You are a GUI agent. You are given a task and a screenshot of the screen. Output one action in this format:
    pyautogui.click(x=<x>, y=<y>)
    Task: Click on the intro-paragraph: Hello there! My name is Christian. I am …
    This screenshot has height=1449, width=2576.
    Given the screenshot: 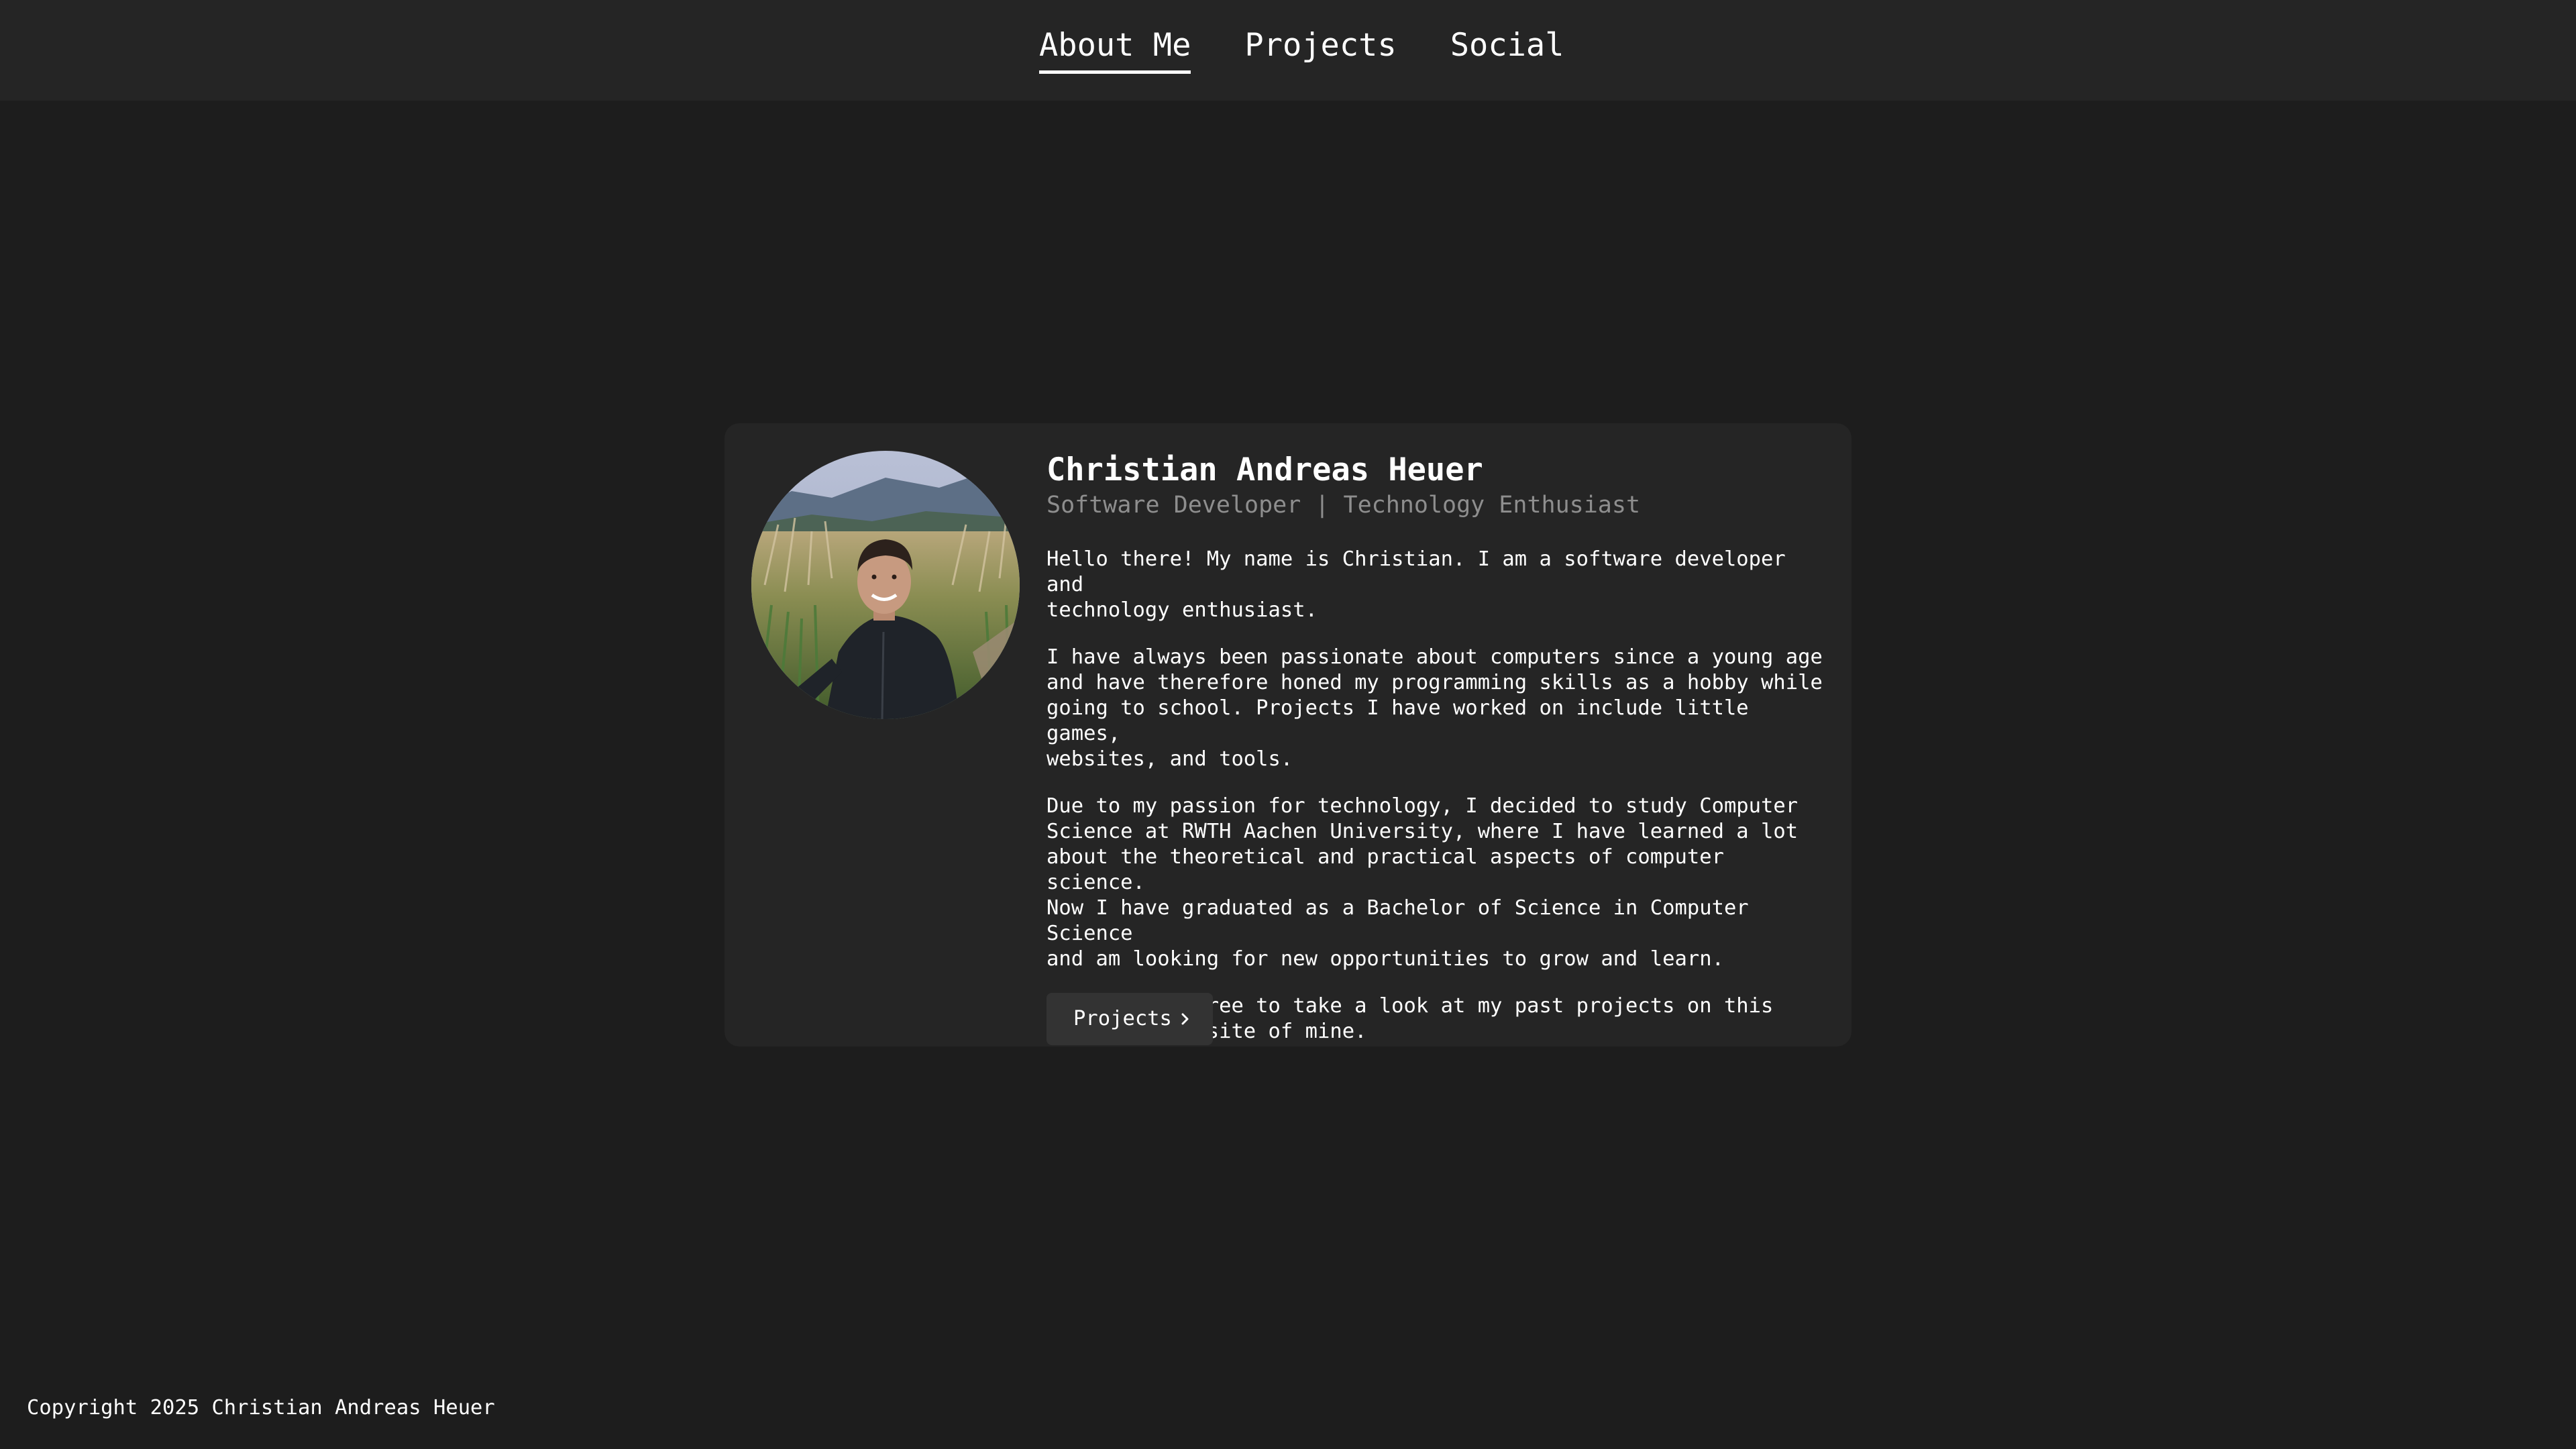 What is the action you would take?
    pyautogui.click(x=1416, y=584)
    